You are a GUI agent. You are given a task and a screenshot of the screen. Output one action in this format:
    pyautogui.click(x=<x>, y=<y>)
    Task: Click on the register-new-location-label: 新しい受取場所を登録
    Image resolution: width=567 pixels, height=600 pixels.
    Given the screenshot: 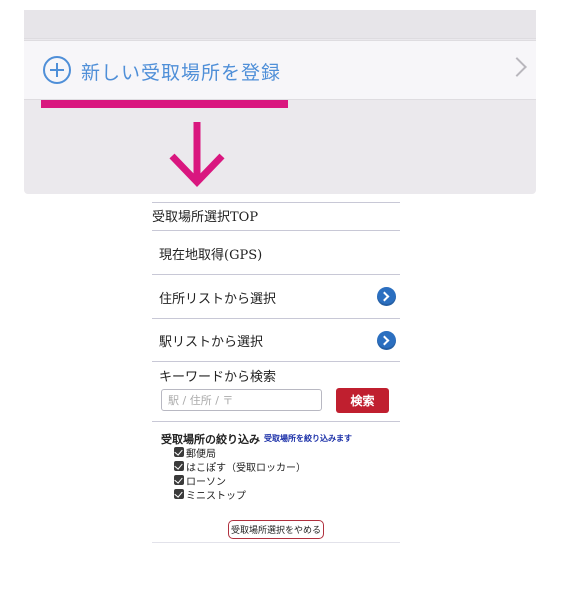 What is the action you would take?
    pyautogui.click(x=181, y=73)
    